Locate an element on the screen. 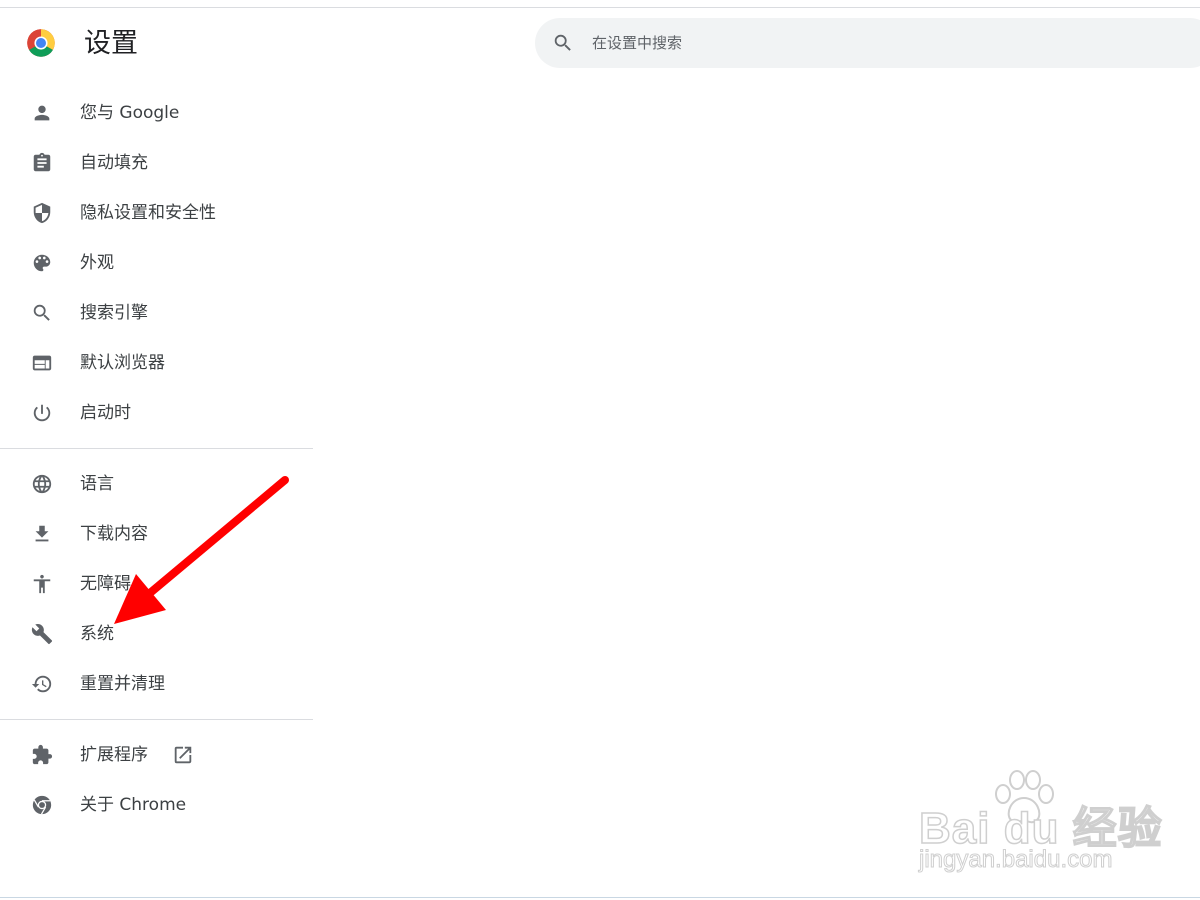 Image resolution: width=1200 pixels, height=900 pixels. sidebar-item-label: 默认浏览器 is located at coordinates (122, 363).